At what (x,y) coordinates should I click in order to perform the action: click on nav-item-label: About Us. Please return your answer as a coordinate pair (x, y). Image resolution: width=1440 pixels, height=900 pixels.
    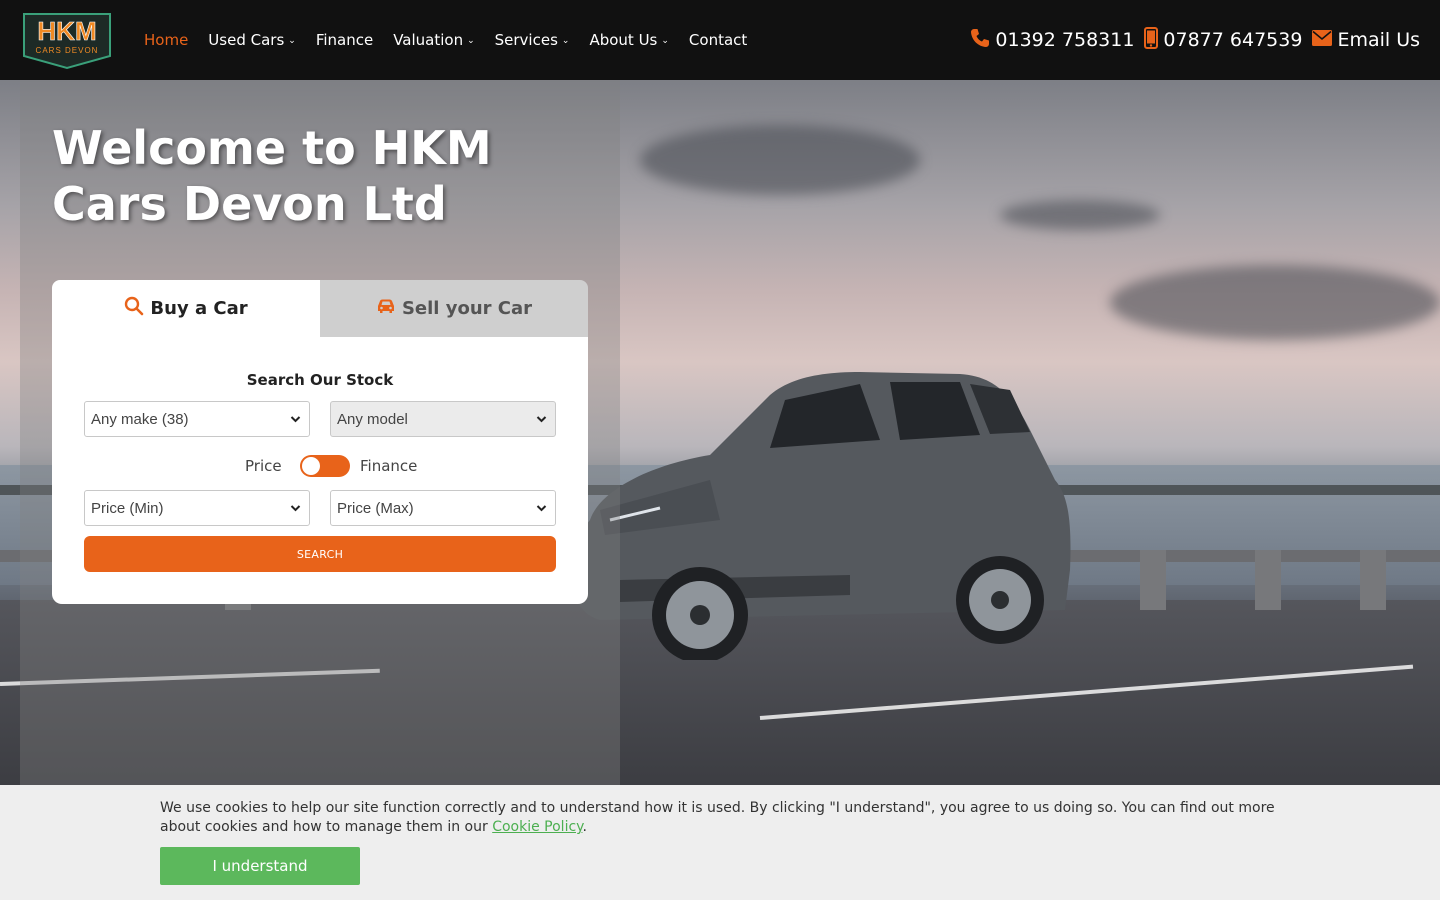
    Looking at the image, I should click on (623, 40).